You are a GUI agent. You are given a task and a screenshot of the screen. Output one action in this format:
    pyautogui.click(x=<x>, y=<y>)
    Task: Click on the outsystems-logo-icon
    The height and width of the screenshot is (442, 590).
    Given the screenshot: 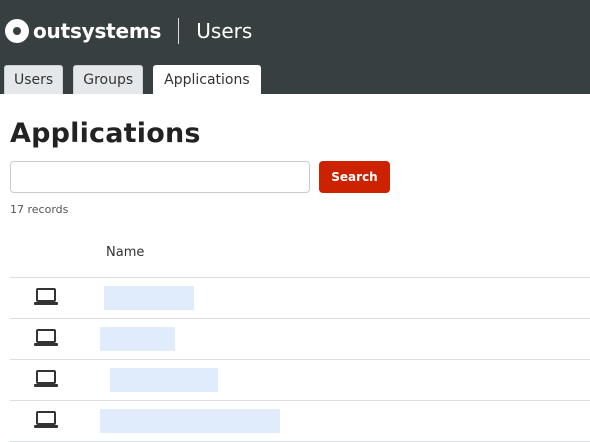 What is the action you would take?
    pyautogui.click(x=17, y=31)
    